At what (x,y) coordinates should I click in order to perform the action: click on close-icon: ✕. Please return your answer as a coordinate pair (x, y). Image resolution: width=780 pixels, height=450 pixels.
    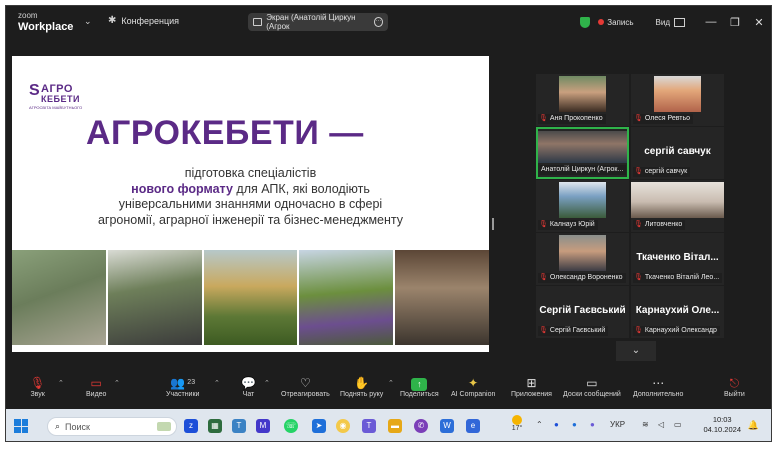
    Looking at the image, I should click on (759, 22).